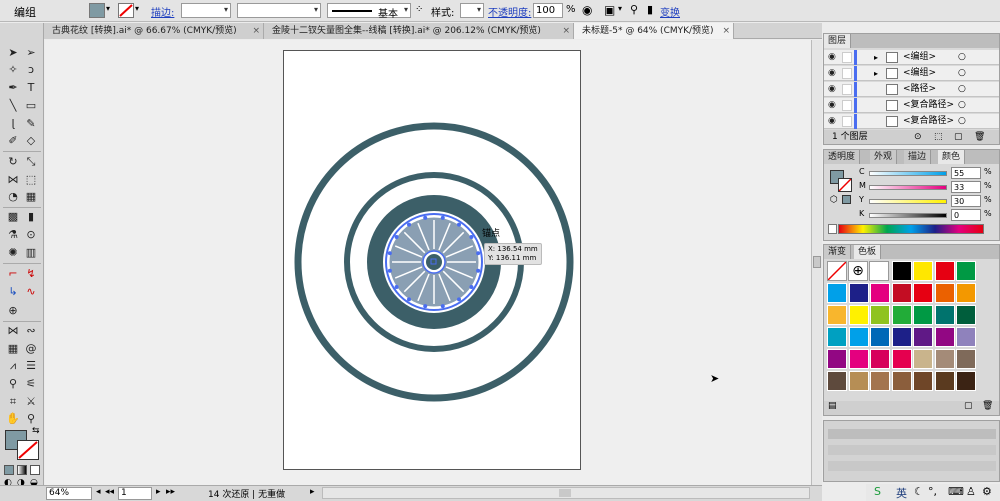  Describe the element at coordinates (952, 157) in the screenshot. I see `tab-color: 颜色` at that location.